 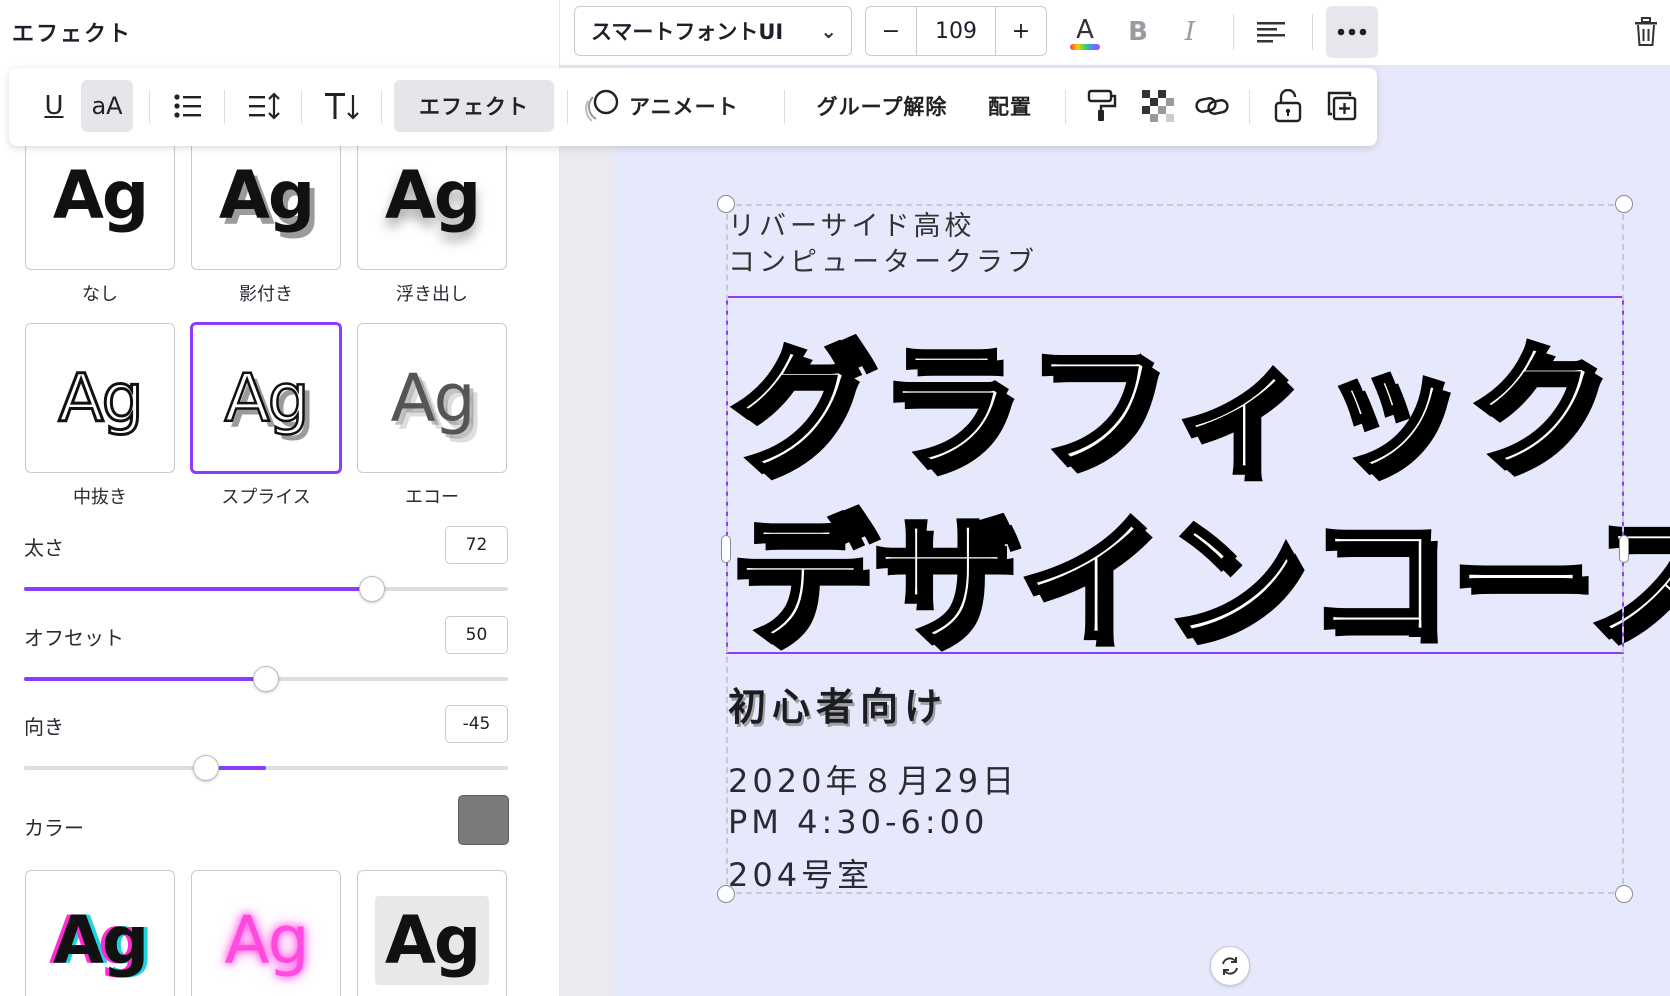 I want to click on effect-label: 影付き, so click(x=266, y=294).